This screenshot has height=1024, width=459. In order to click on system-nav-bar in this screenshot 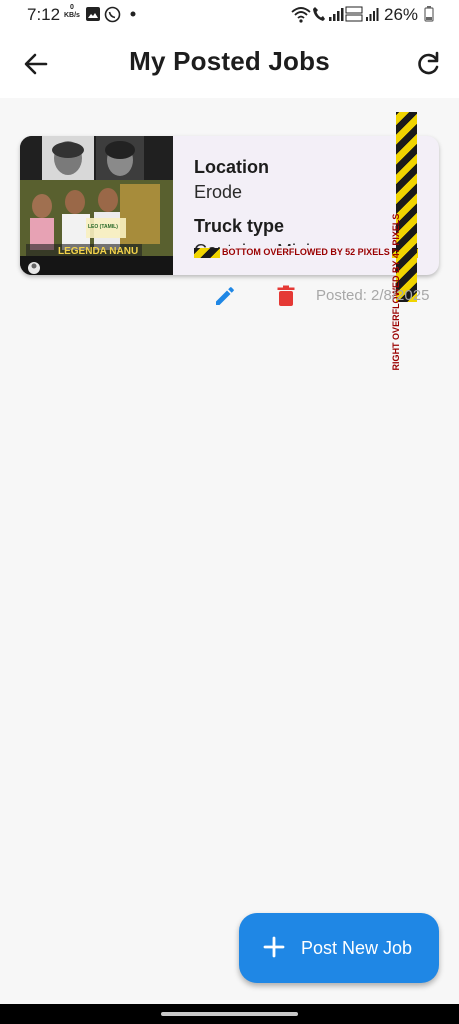, I will do `click(229, 1014)`.